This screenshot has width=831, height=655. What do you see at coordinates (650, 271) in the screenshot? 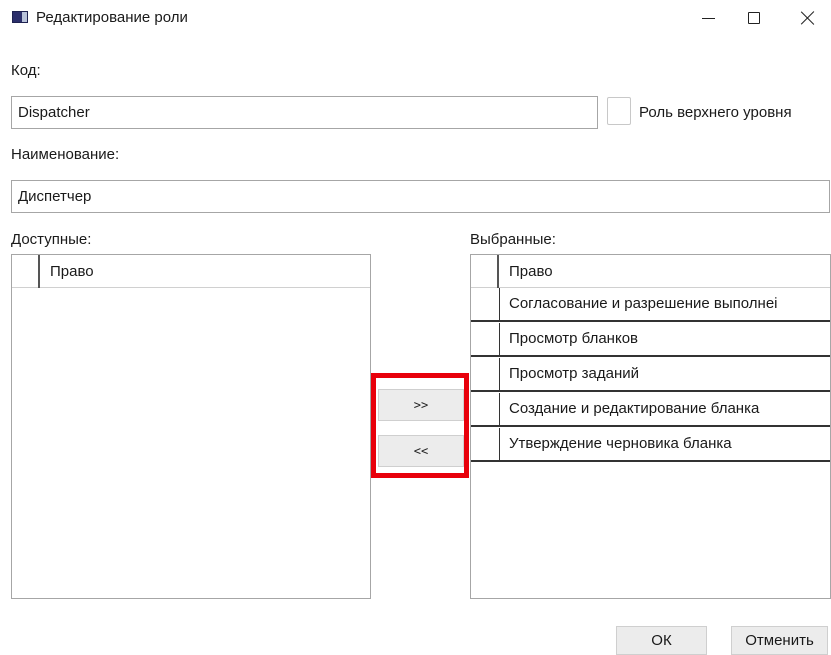
I see `selected-grid-header: Право` at bounding box center [650, 271].